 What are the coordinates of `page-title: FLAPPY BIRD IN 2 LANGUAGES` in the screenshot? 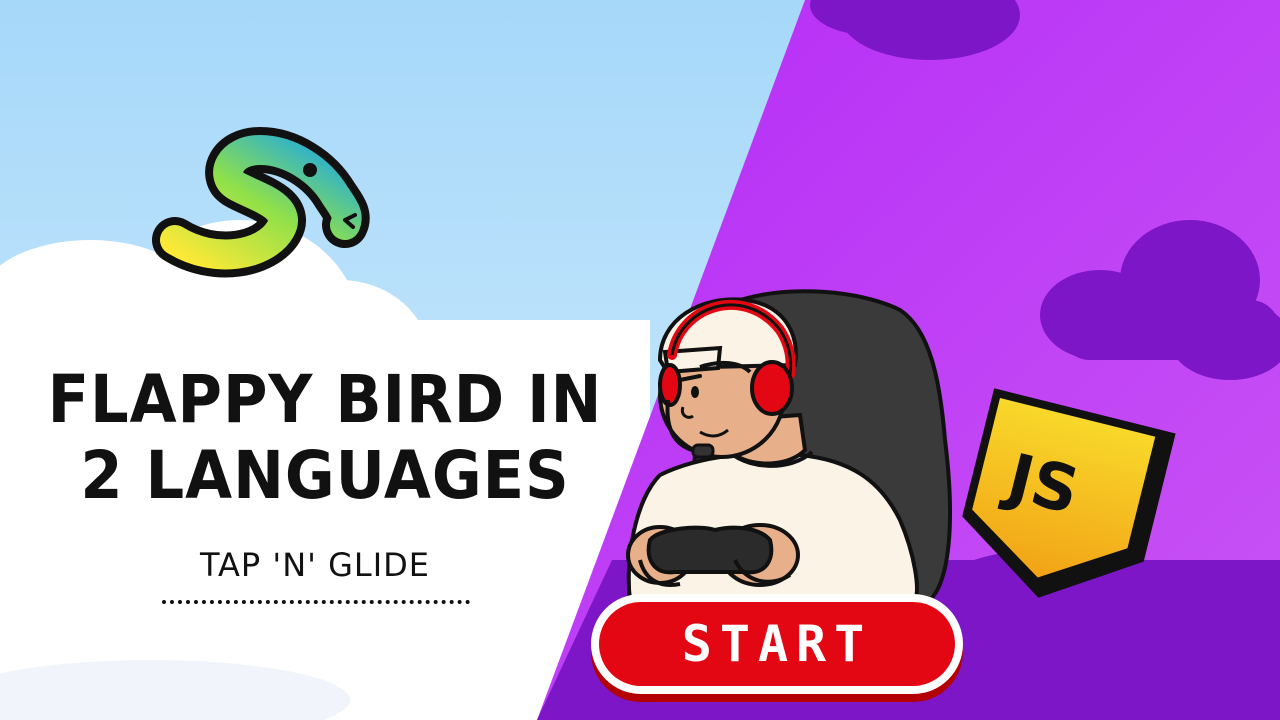 It's located at (325, 437).